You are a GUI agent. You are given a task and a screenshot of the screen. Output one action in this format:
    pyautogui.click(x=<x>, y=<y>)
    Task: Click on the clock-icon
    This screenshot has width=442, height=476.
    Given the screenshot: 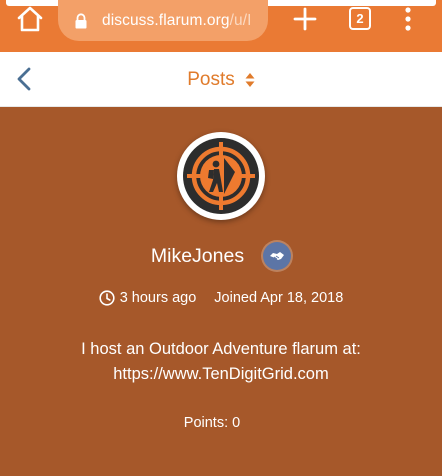 What is the action you would take?
    pyautogui.click(x=107, y=298)
    